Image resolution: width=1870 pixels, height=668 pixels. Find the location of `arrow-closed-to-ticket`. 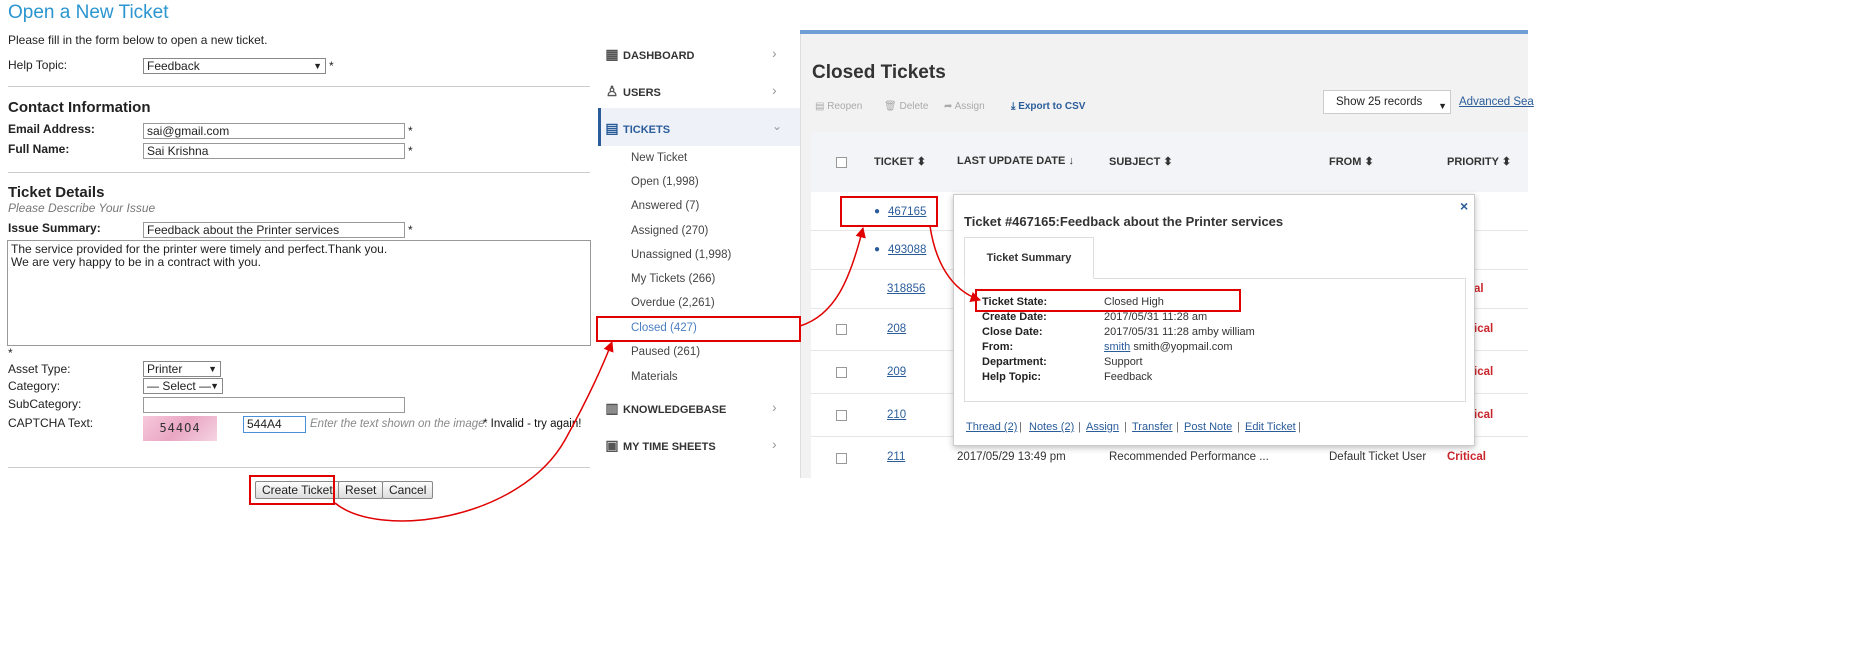

arrow-closed-to-ticket is located at coordinates (832, 276).